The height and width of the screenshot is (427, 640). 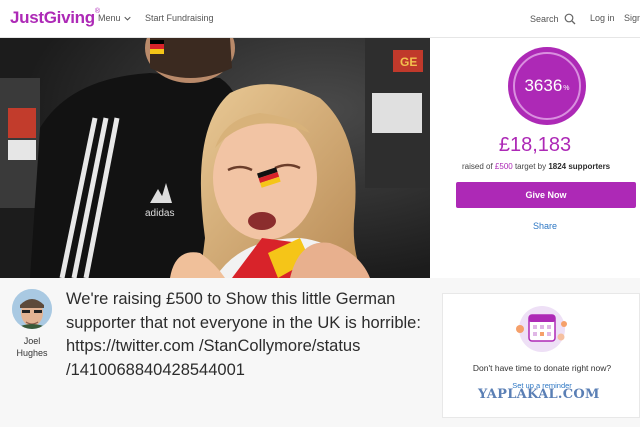 What do you see at coordinates (569, 19) in the screenshot?
I see `search-icon` at bounding box center [569, 19].